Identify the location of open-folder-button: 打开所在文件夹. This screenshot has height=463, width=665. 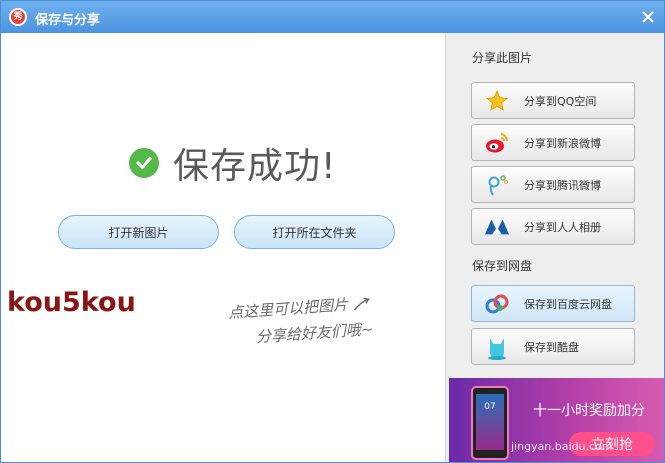
(314, 232).